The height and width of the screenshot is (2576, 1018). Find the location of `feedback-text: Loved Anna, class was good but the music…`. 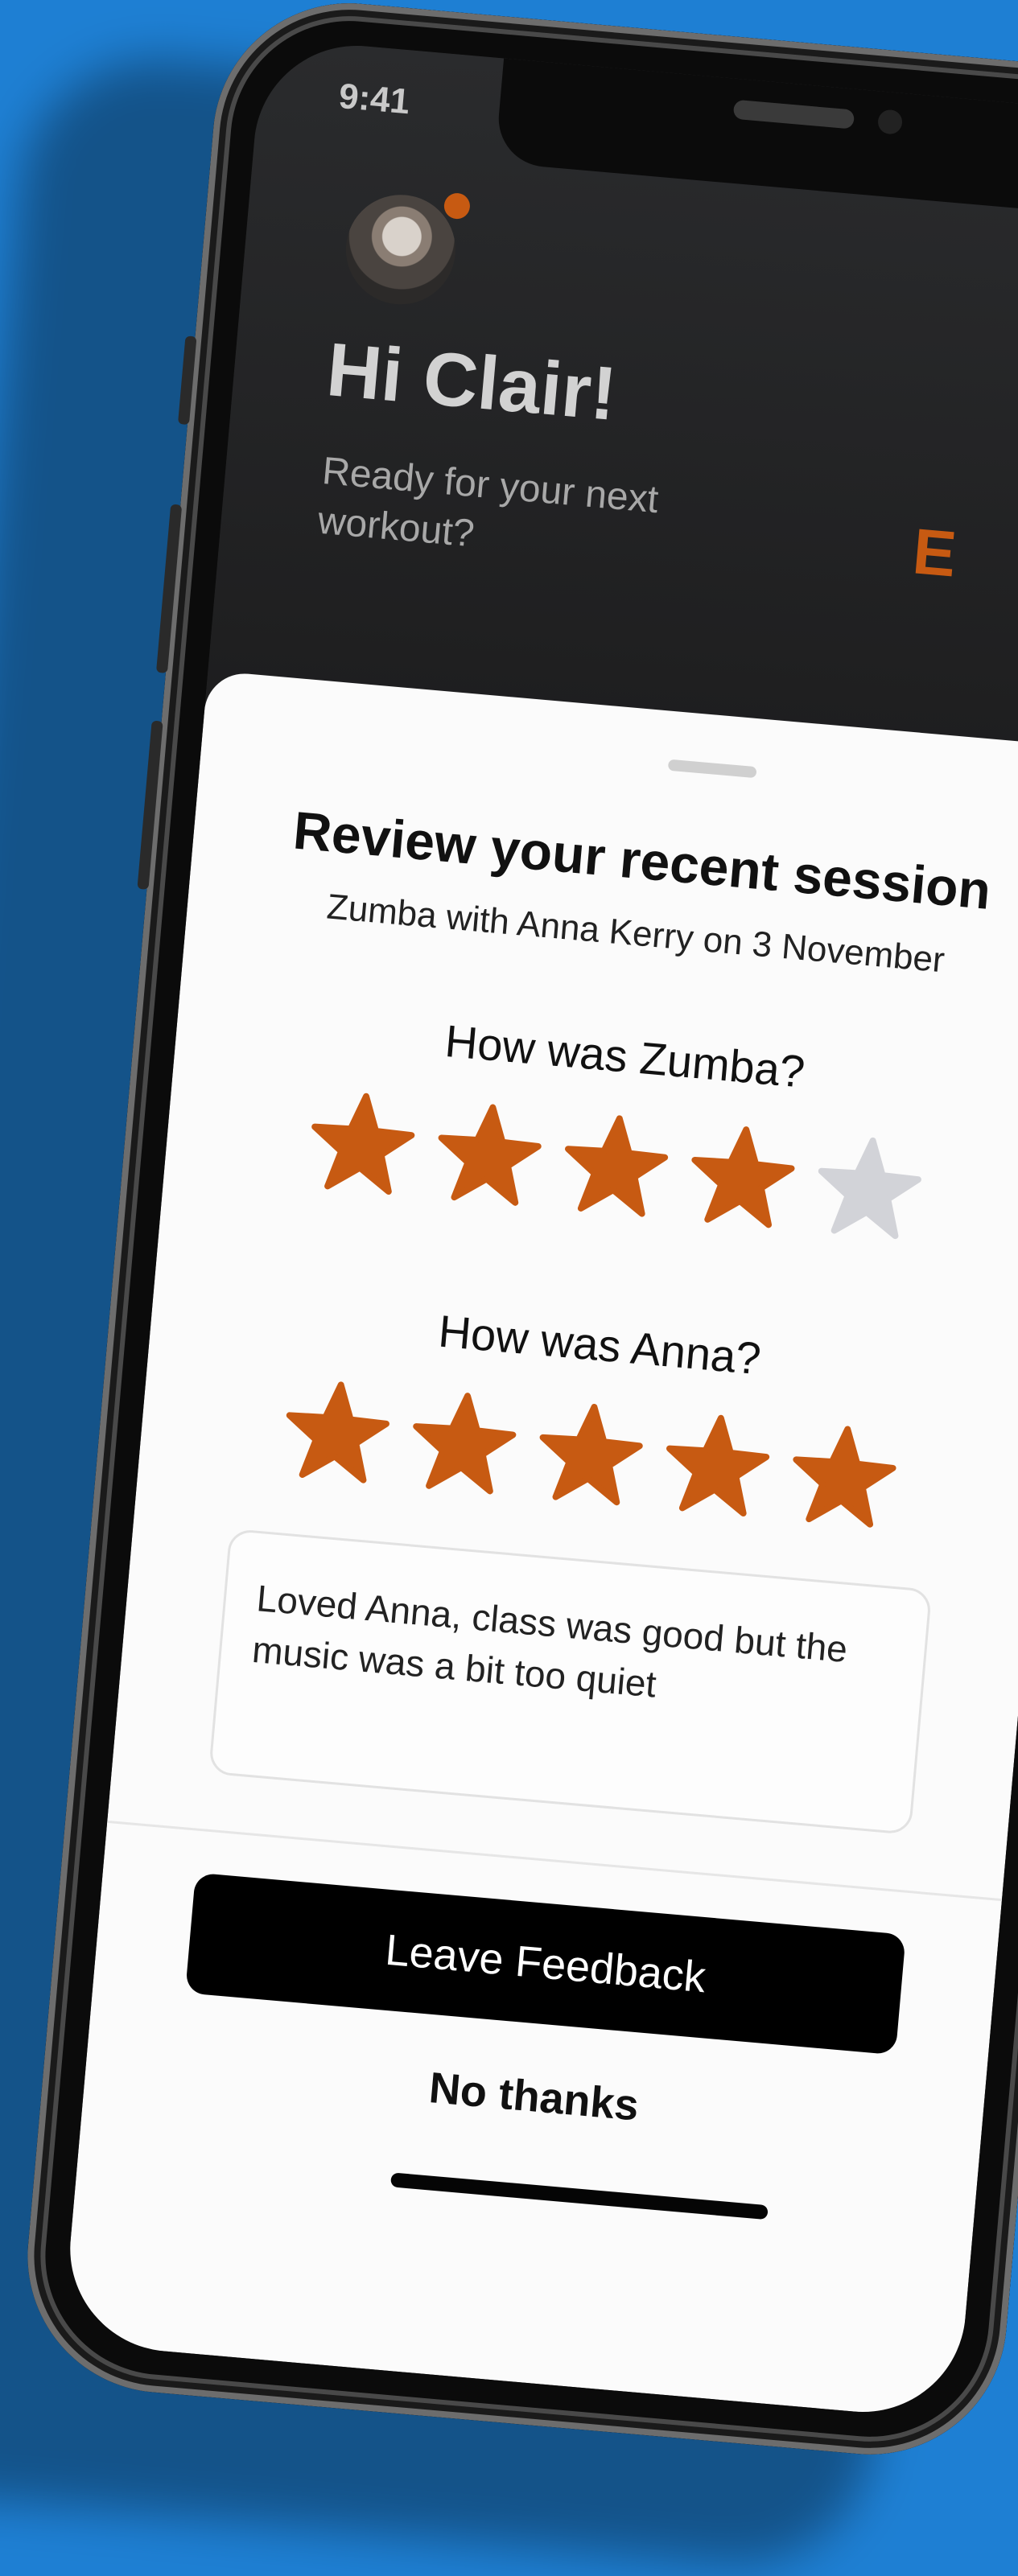

feedback-text: Loved Anna, class was good but the music… is located at coordinates (576, 1651).